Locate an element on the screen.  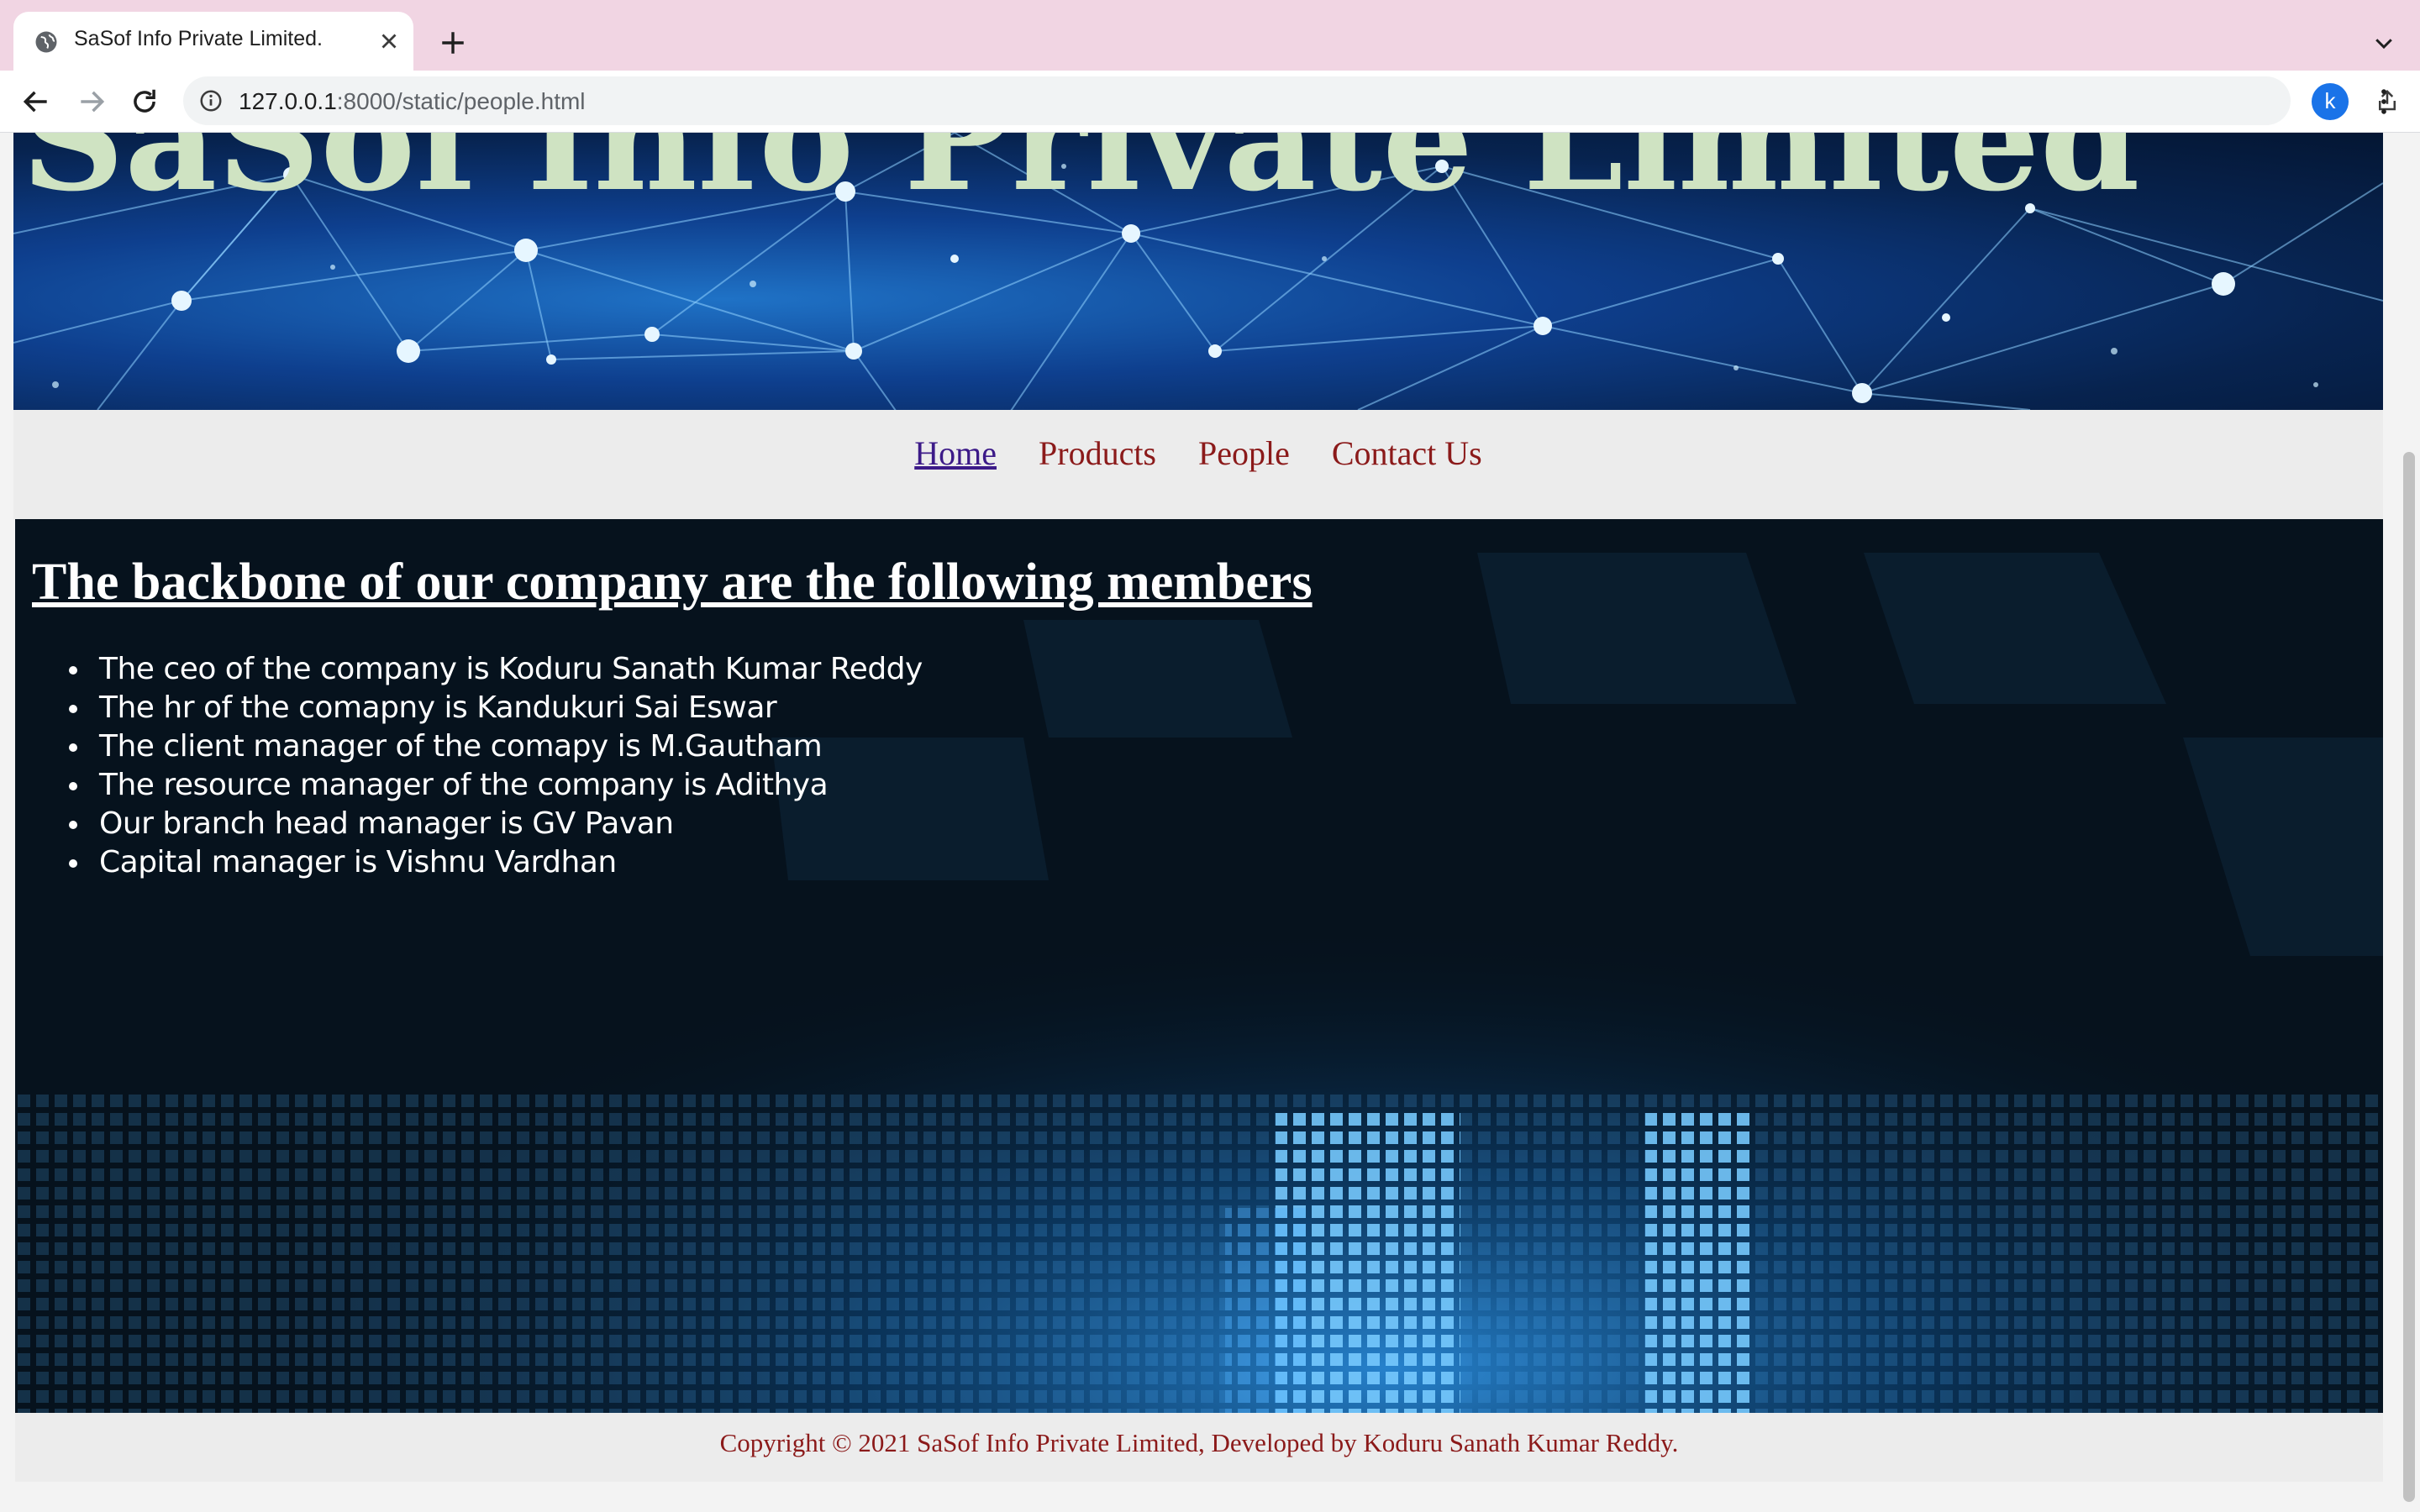
reload-icon is located at coordinates (144, 102).